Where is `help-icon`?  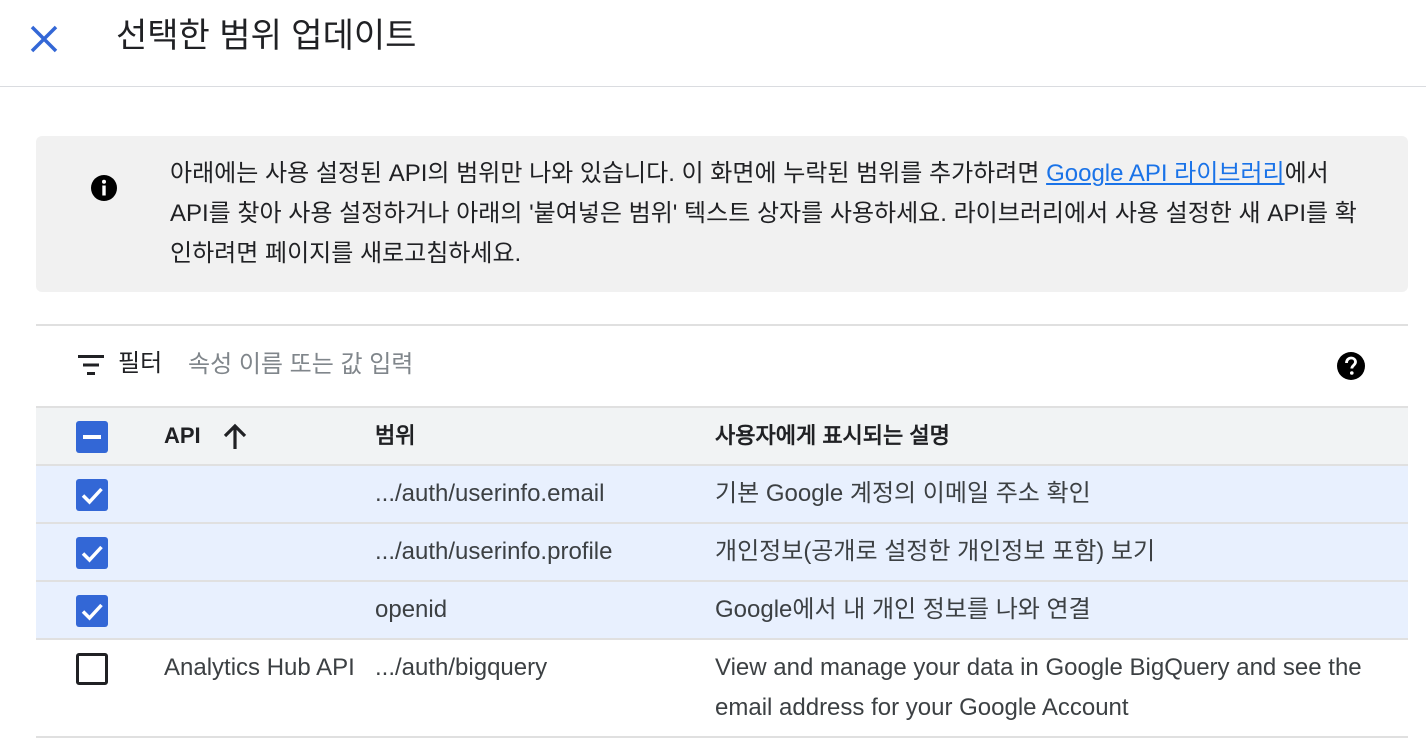 help-icon is located at coordinates (1351, 366).